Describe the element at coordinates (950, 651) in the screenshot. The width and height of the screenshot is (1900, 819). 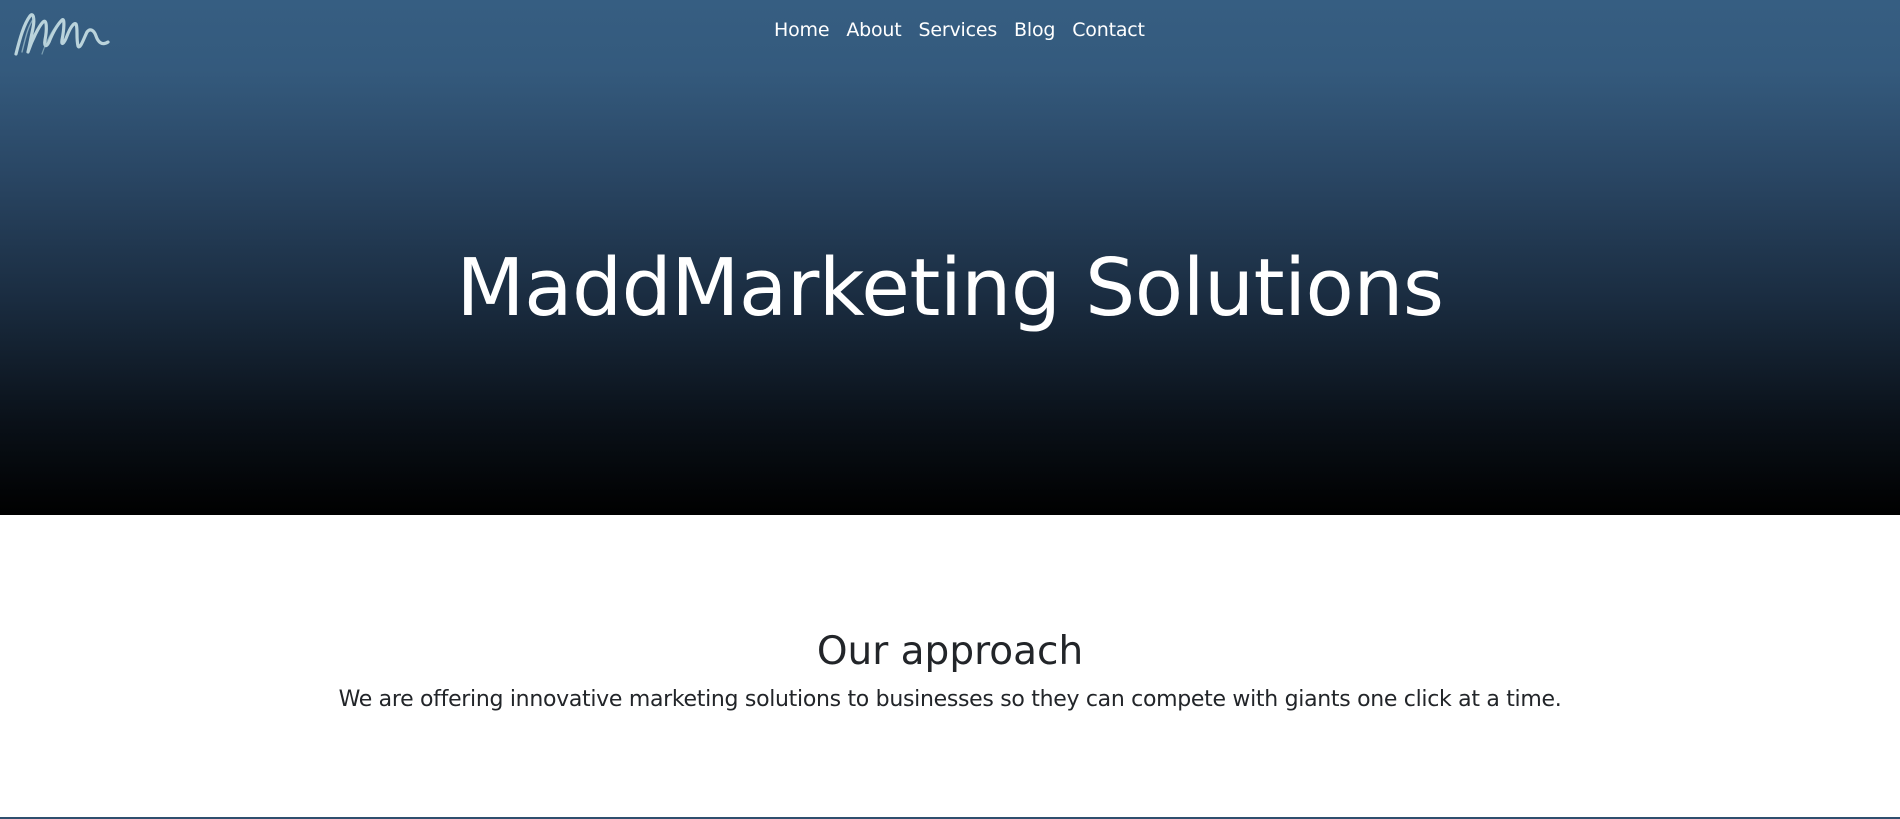
I see `approach-heading: Our approach` at that location.